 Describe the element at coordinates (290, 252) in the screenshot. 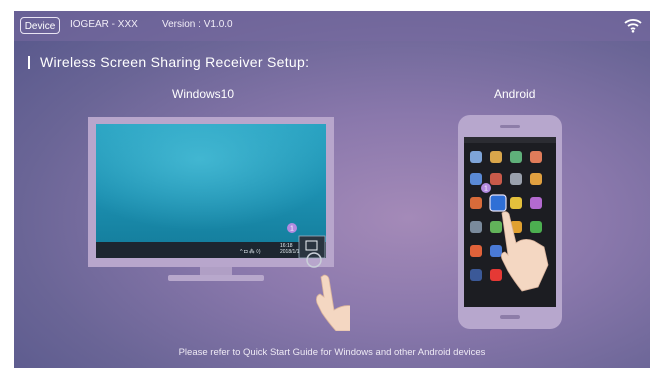

I see `clock-date: 2018/1/1` at that location.